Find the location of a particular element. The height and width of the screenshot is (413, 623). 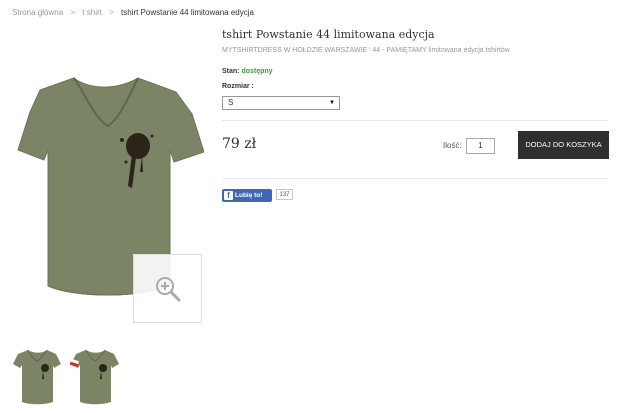

tshirt-armband-thumbnail-image is located at coordinates (94, 377).